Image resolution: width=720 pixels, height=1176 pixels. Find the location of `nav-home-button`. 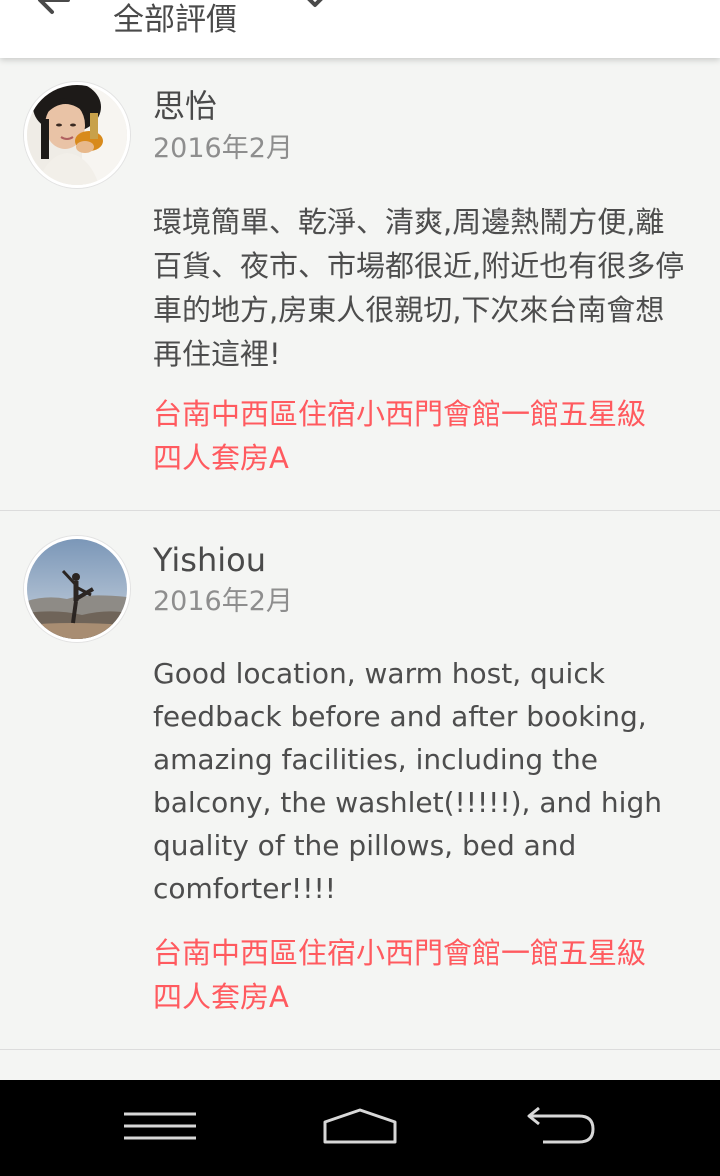

nav-home-button is located at coordinates (360, 1128).